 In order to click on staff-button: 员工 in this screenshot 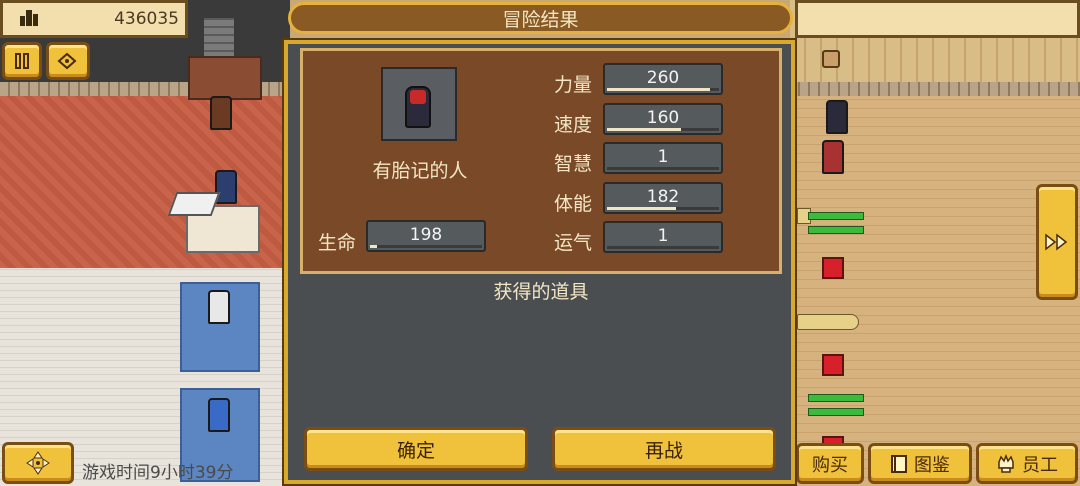, I will do `click(1027, 463)`.